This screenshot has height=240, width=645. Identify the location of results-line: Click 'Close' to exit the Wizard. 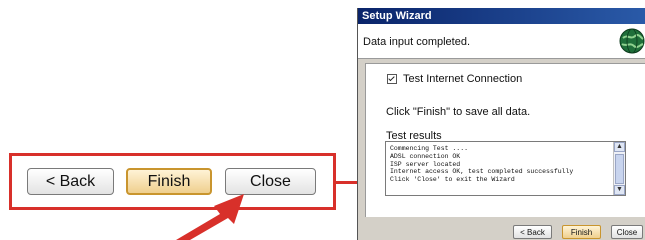
(452, 180).